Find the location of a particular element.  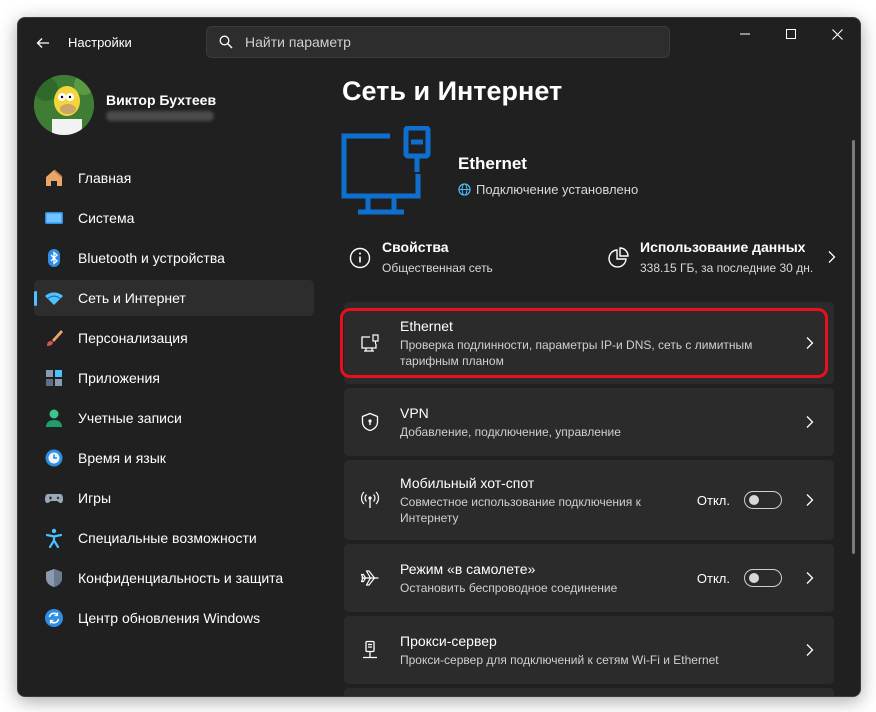

sidebar-item-privacy: Конфиденциальность и защита is located at coordinates (174, 578).